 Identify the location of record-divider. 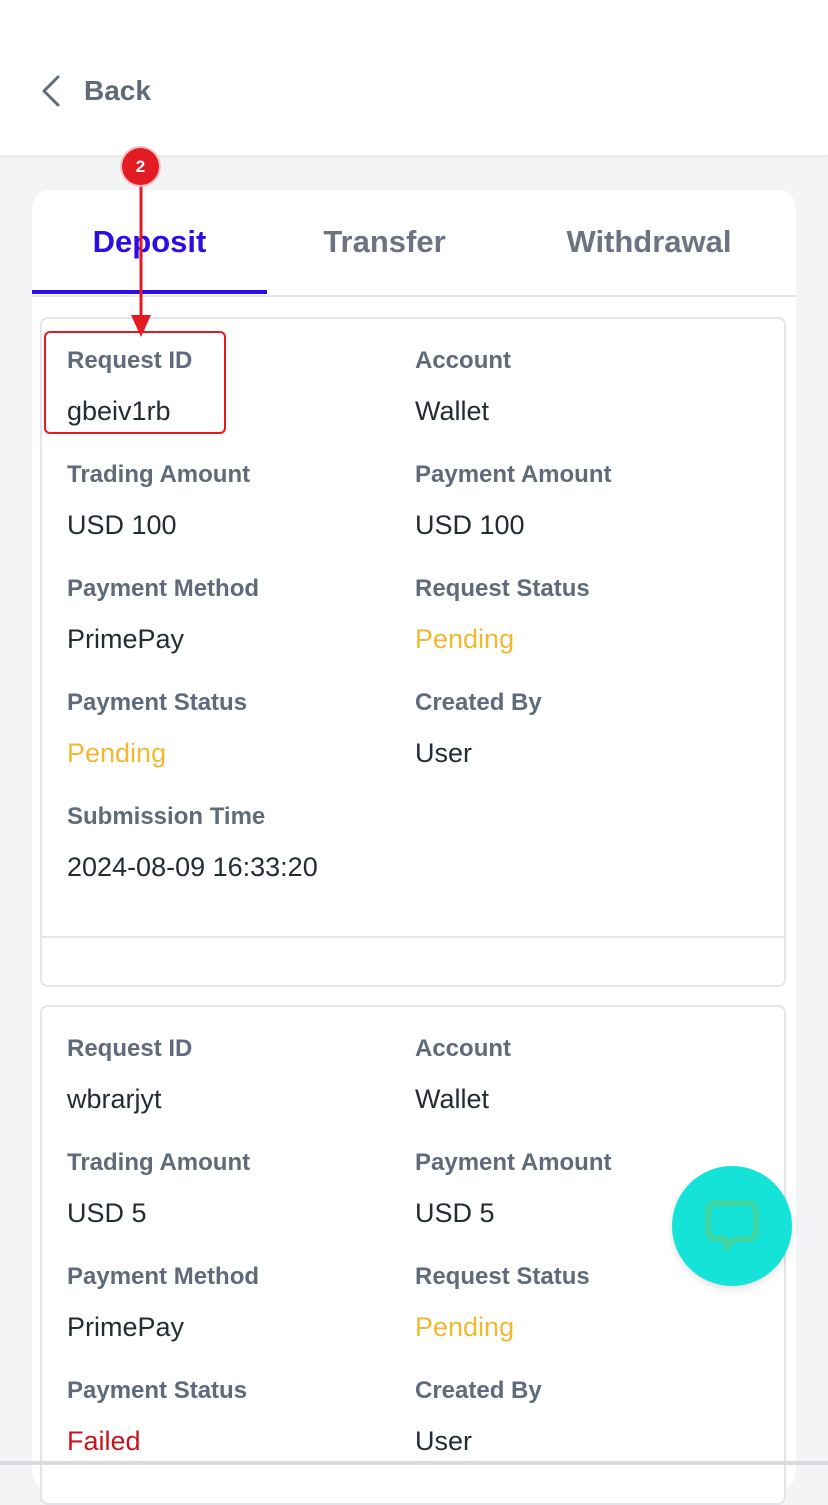
(413, 937).